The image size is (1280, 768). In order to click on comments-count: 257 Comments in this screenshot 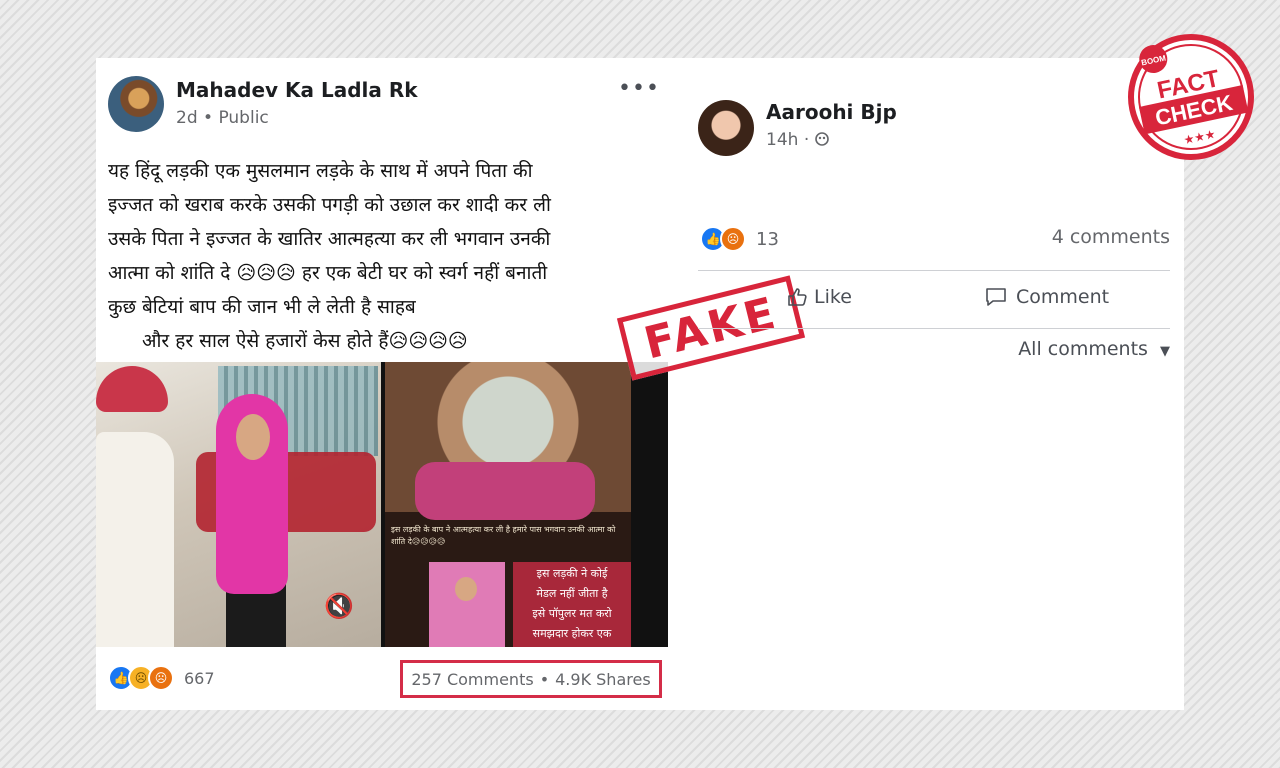, I will do `click(472, 679)`.